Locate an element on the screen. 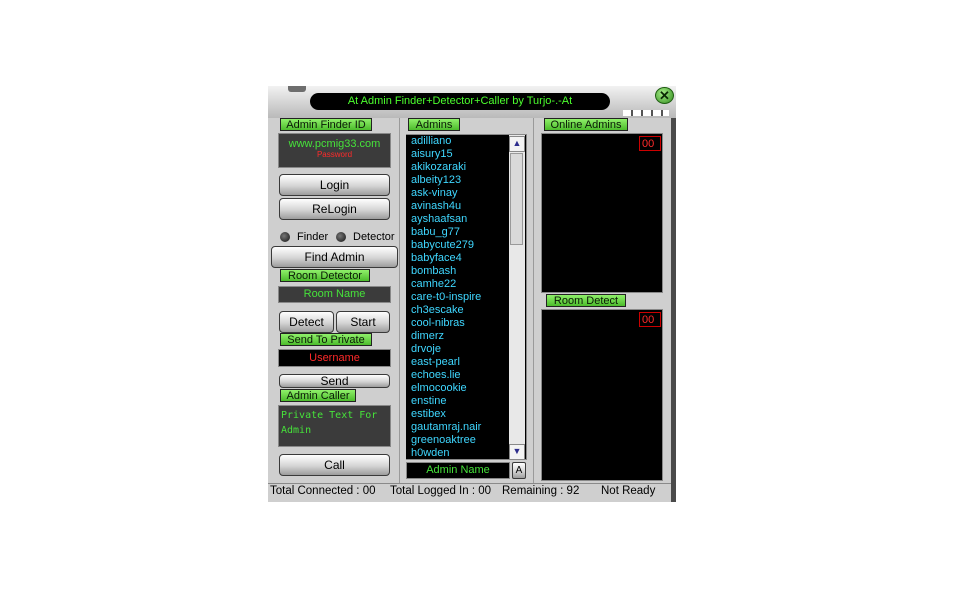 The image size is (960, 612). list-item: aisury15 is located at coordinates (466, 154).